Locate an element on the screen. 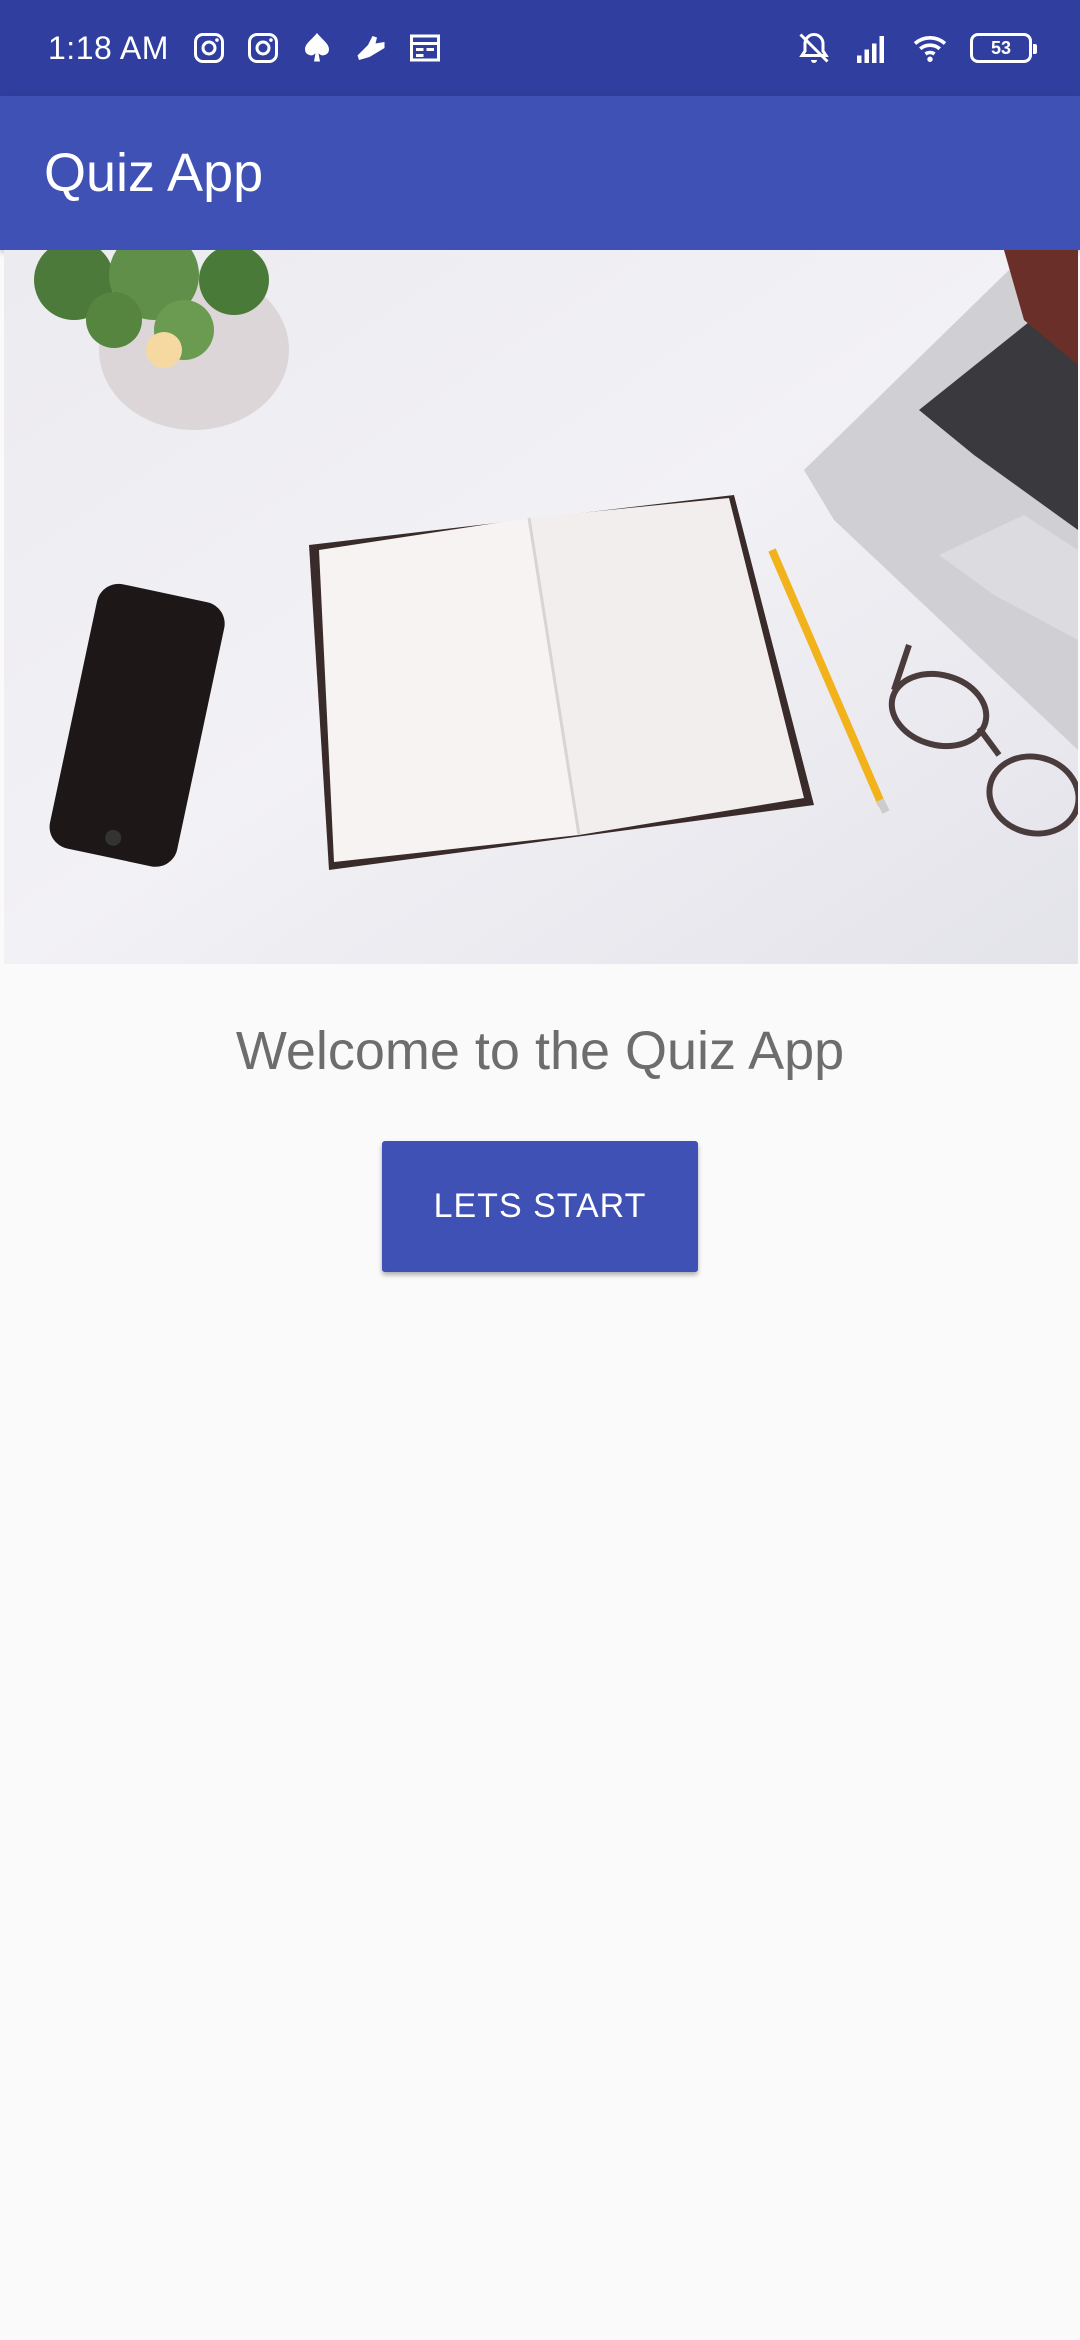 The width and height of the screenshot is (1080, 2340). system-icons: 53 is located at coordinates (916, 48).